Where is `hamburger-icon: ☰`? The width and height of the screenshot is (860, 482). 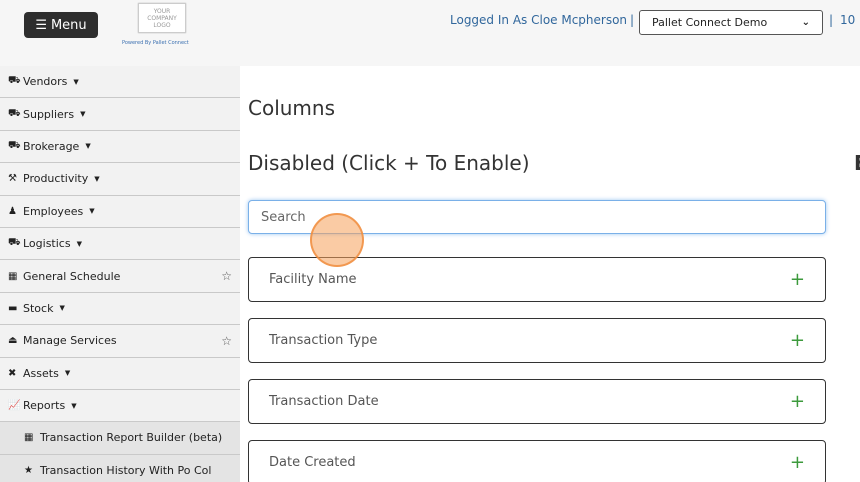
hamburger-icon: ☰ is located at coordinates (41, 25).